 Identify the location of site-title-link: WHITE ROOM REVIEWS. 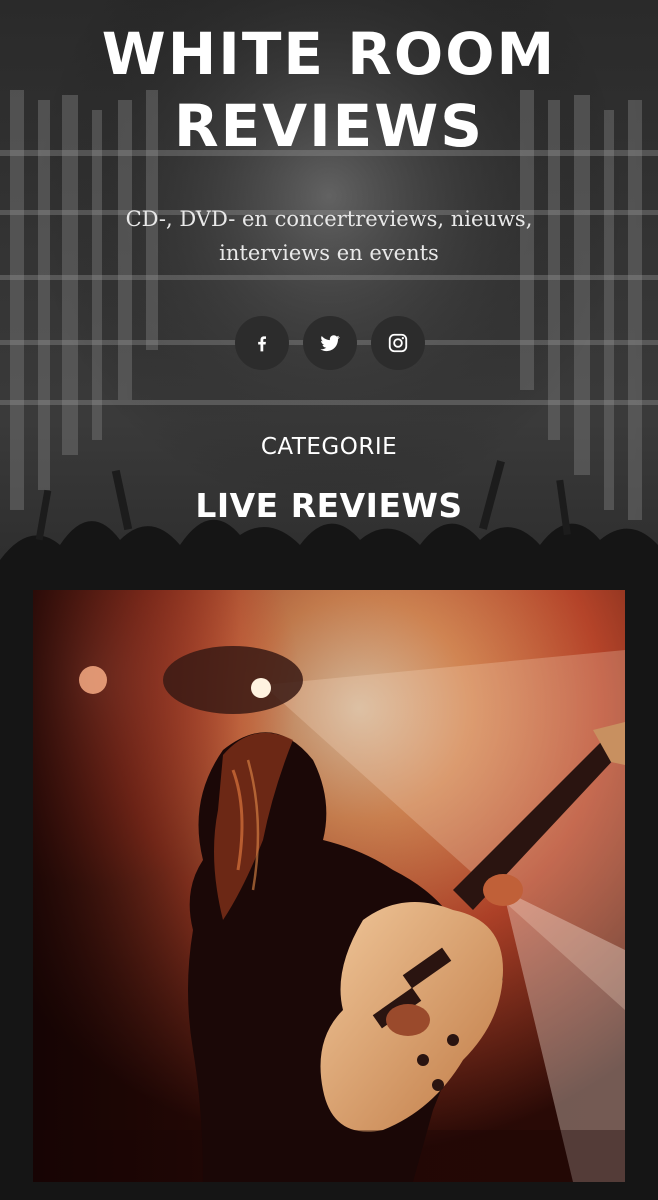
(329, 90).